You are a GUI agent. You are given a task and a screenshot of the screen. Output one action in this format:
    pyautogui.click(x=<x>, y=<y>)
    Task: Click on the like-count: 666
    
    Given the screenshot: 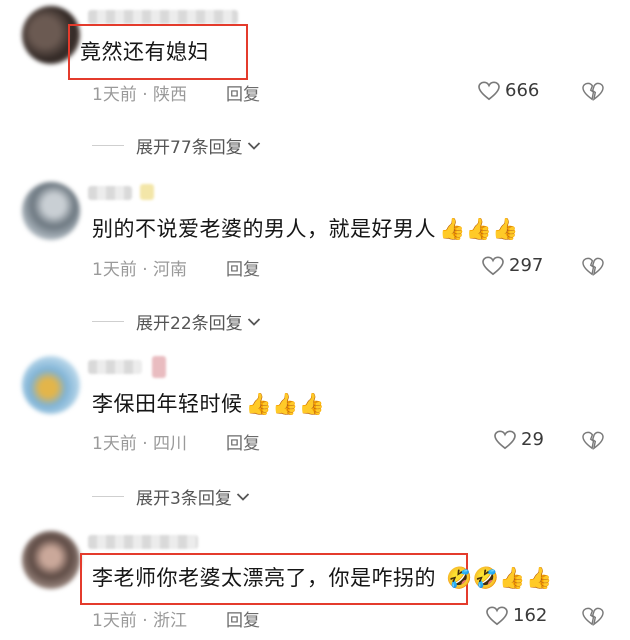 What is the action you would take?
    pyautogui.click(x=522, y=90)
    